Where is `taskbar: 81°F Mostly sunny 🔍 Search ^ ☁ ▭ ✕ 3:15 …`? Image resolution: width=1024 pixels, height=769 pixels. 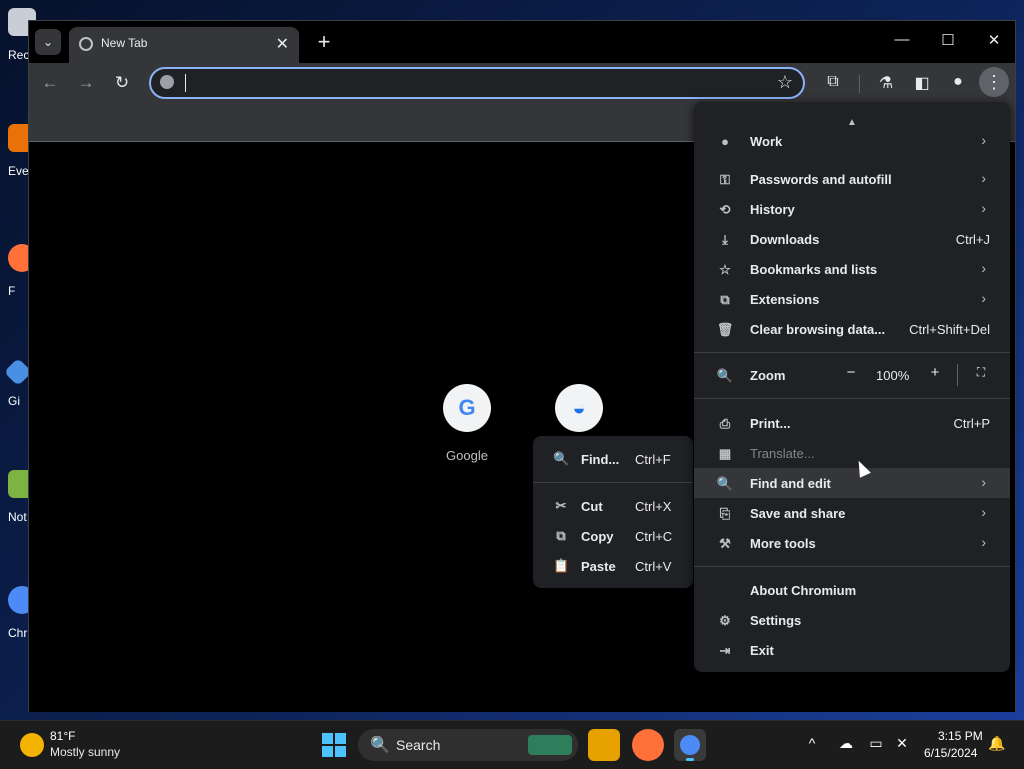 taskbar: 81°F Mostly sunny 🔍 Search ^ ☁ ▭ ✕ 3:15 … is located at coordinates (512, 744).